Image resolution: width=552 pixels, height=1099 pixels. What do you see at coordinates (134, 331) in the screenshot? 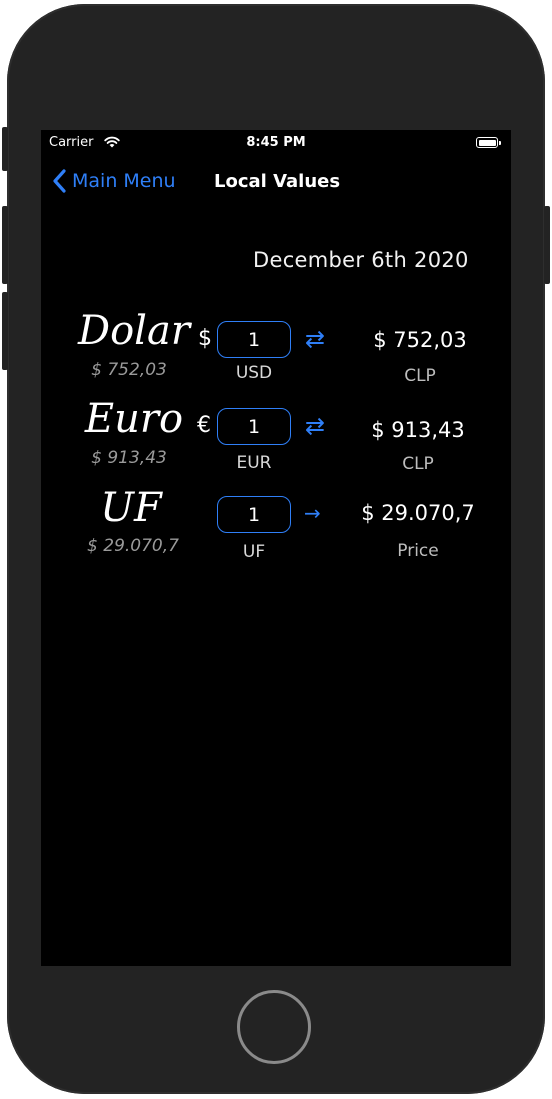
I see `currency-name-dolar: Dolar` at bounding box center [134, 331].